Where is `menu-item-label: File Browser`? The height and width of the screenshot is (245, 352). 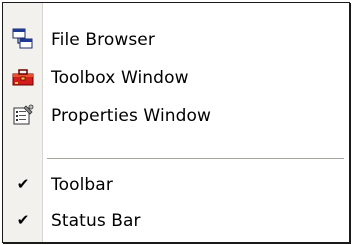 menu-item-label: File Browser is located at coordinates (103, 40).